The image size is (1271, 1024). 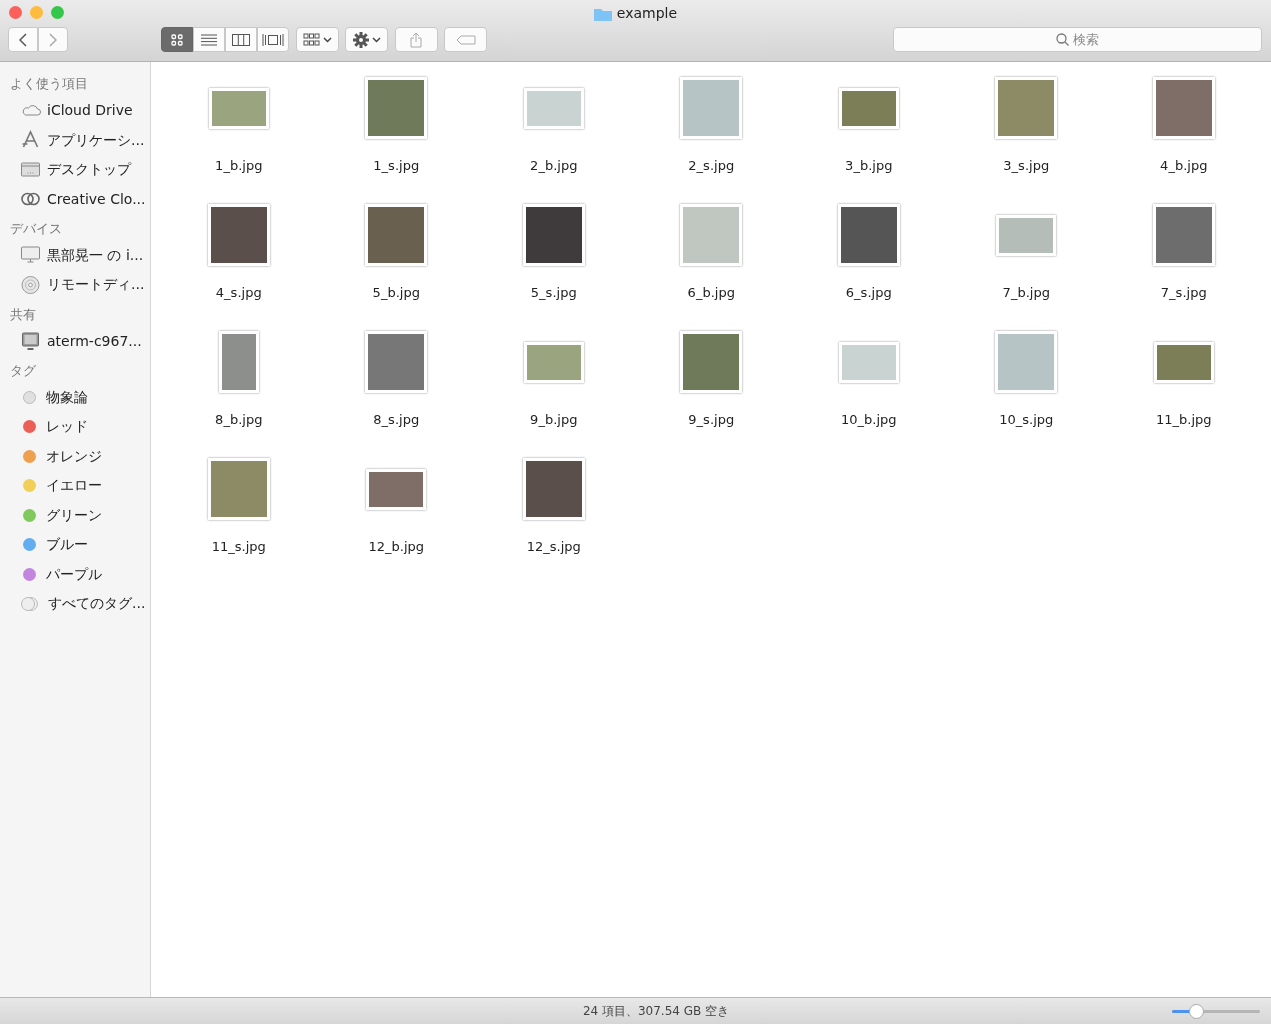 I want to click on icons-view-button, so click(x=177, y=39).